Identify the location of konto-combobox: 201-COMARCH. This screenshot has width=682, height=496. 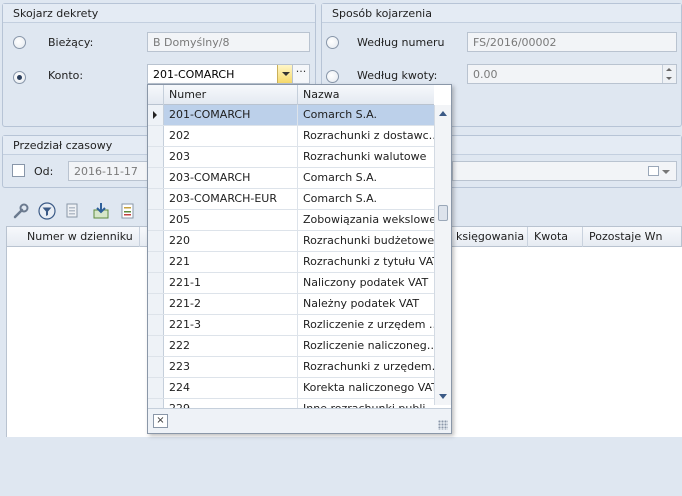
(220, 74).